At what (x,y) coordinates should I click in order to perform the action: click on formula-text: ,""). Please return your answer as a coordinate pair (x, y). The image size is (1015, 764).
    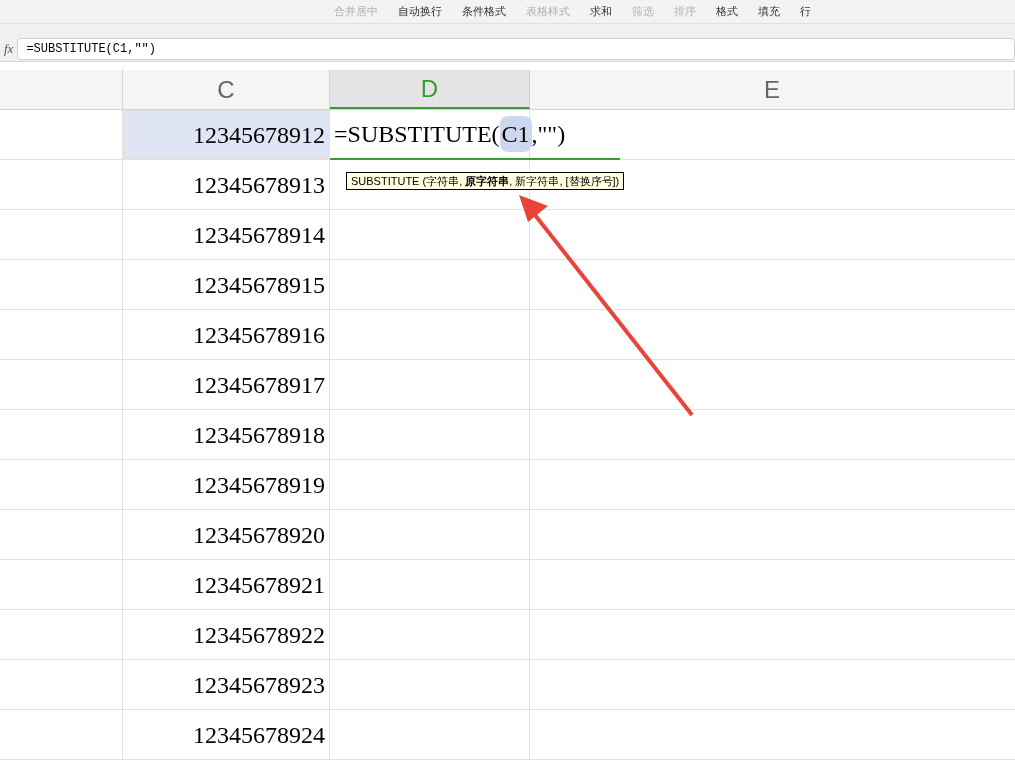
    Looking at the image, I should click on (548, 134).